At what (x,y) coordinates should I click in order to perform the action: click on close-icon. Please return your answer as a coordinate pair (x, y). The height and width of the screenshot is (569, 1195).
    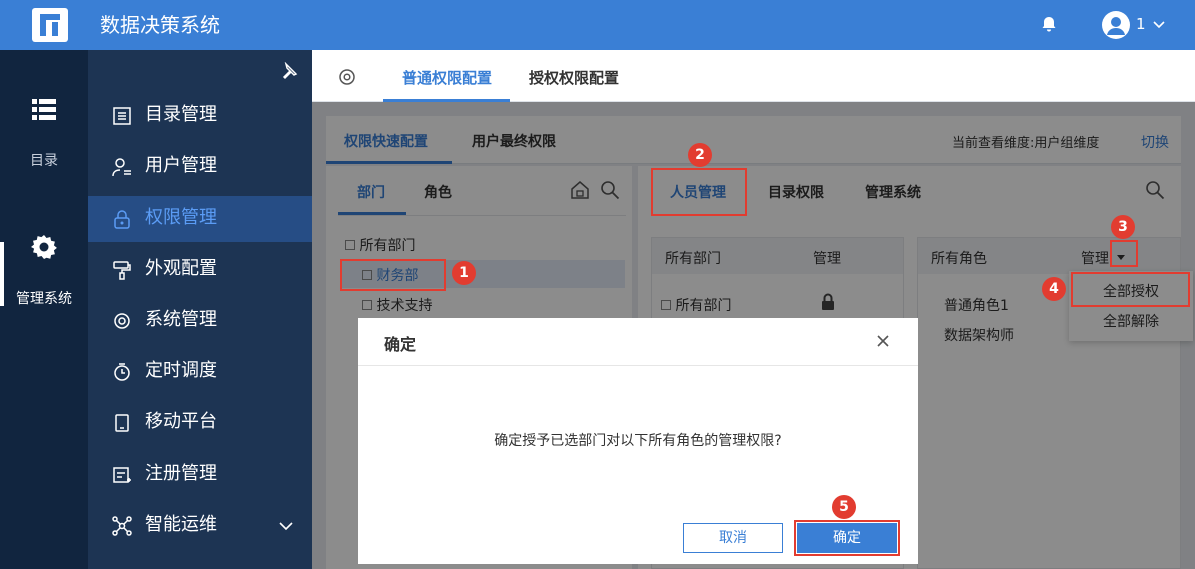
    Looking at the image, I should click on (883, 341).